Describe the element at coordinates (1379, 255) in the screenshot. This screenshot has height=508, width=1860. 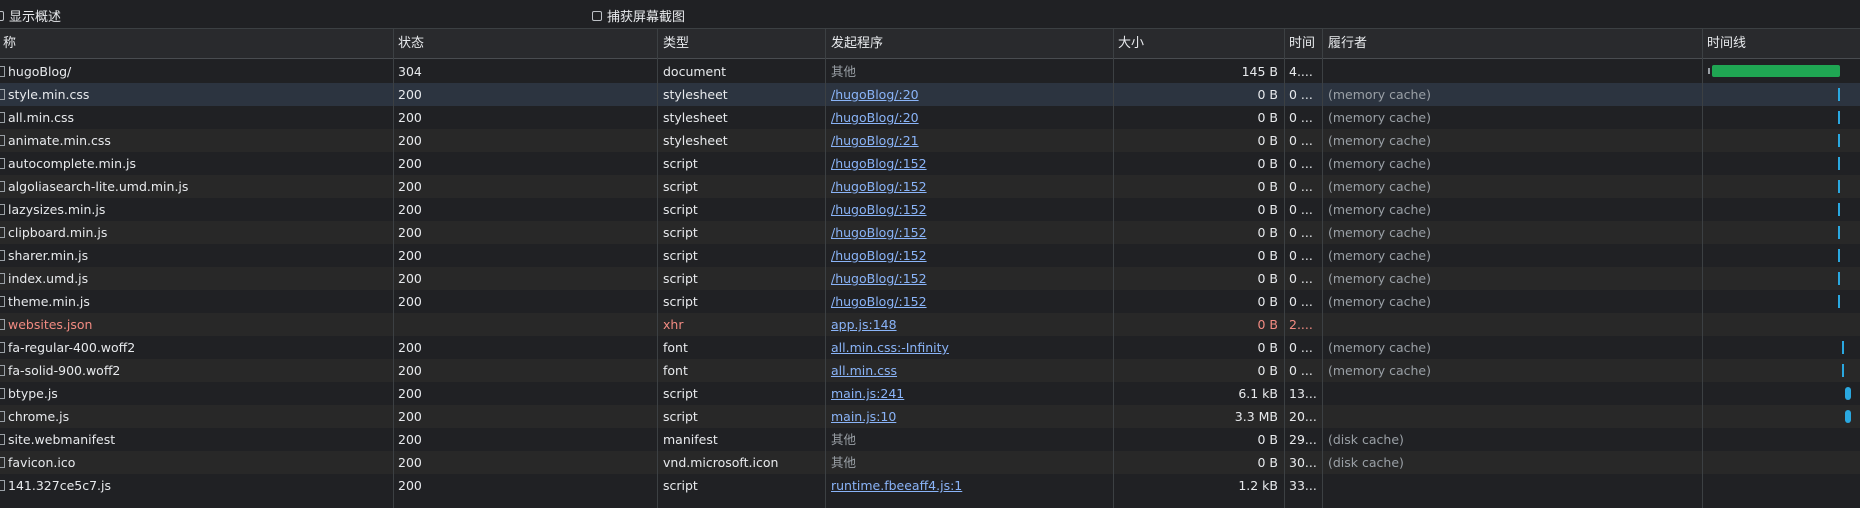
I see `cell-fulfilled: (memory cache)` at that location.